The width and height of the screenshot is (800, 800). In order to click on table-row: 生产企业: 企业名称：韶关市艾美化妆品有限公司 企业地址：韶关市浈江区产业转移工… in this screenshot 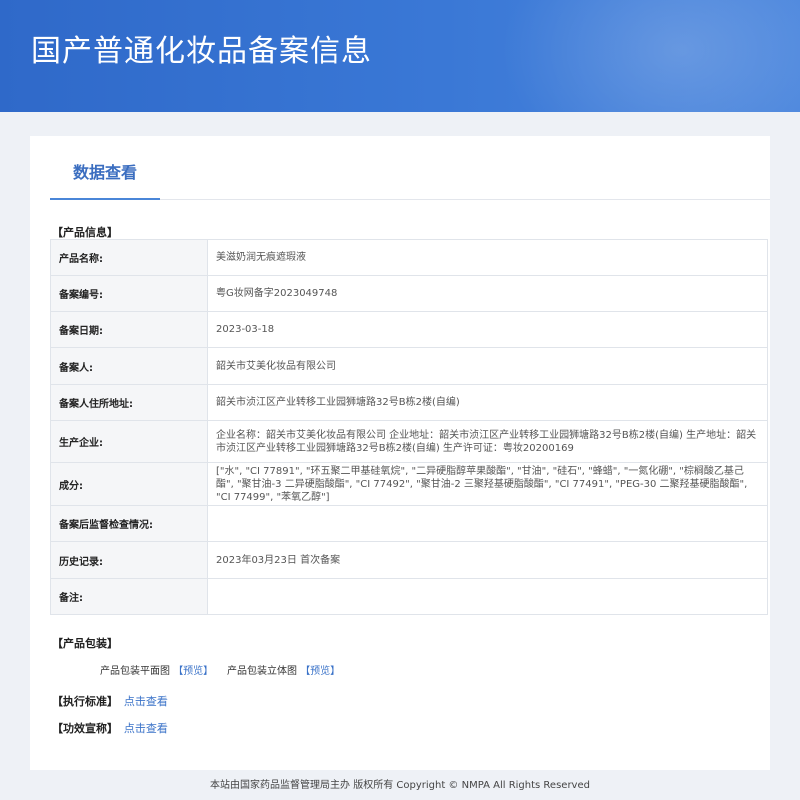, I will do `click(409, 441)`.